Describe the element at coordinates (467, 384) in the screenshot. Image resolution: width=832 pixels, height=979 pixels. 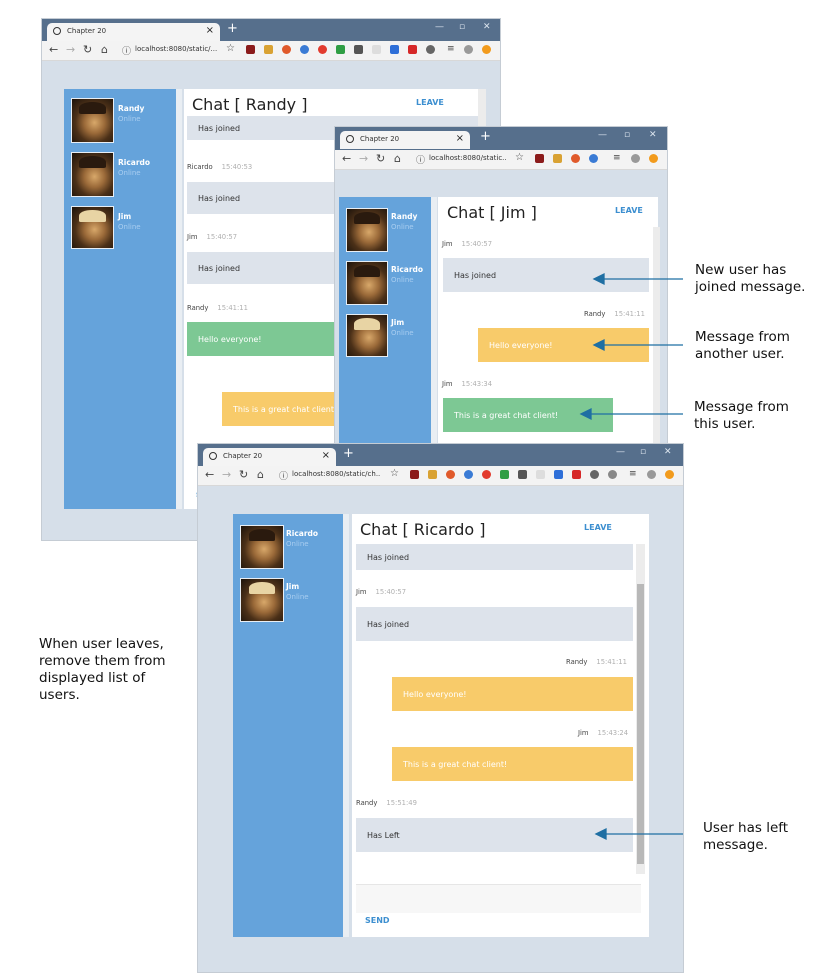
I see `message-meta: Jim 15:43:34` at that location.